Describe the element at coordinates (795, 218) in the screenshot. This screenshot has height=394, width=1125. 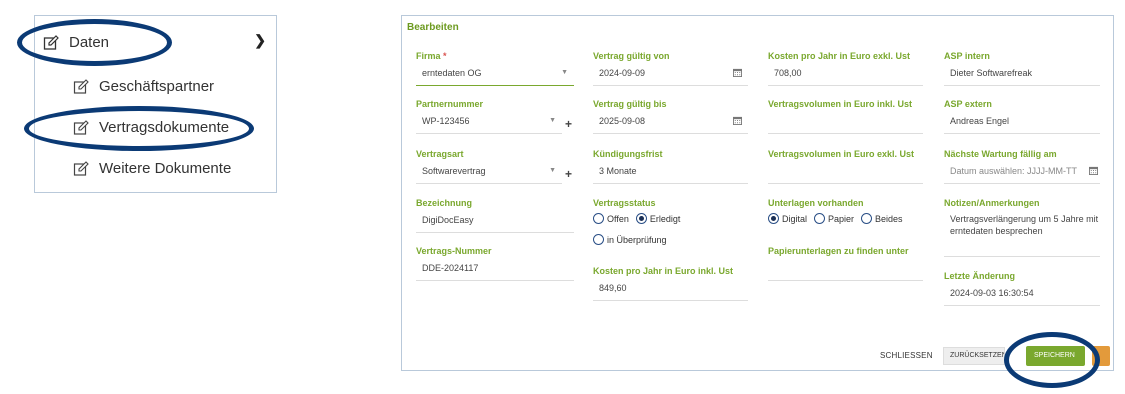
I see `radio-label: Digital` at that location.